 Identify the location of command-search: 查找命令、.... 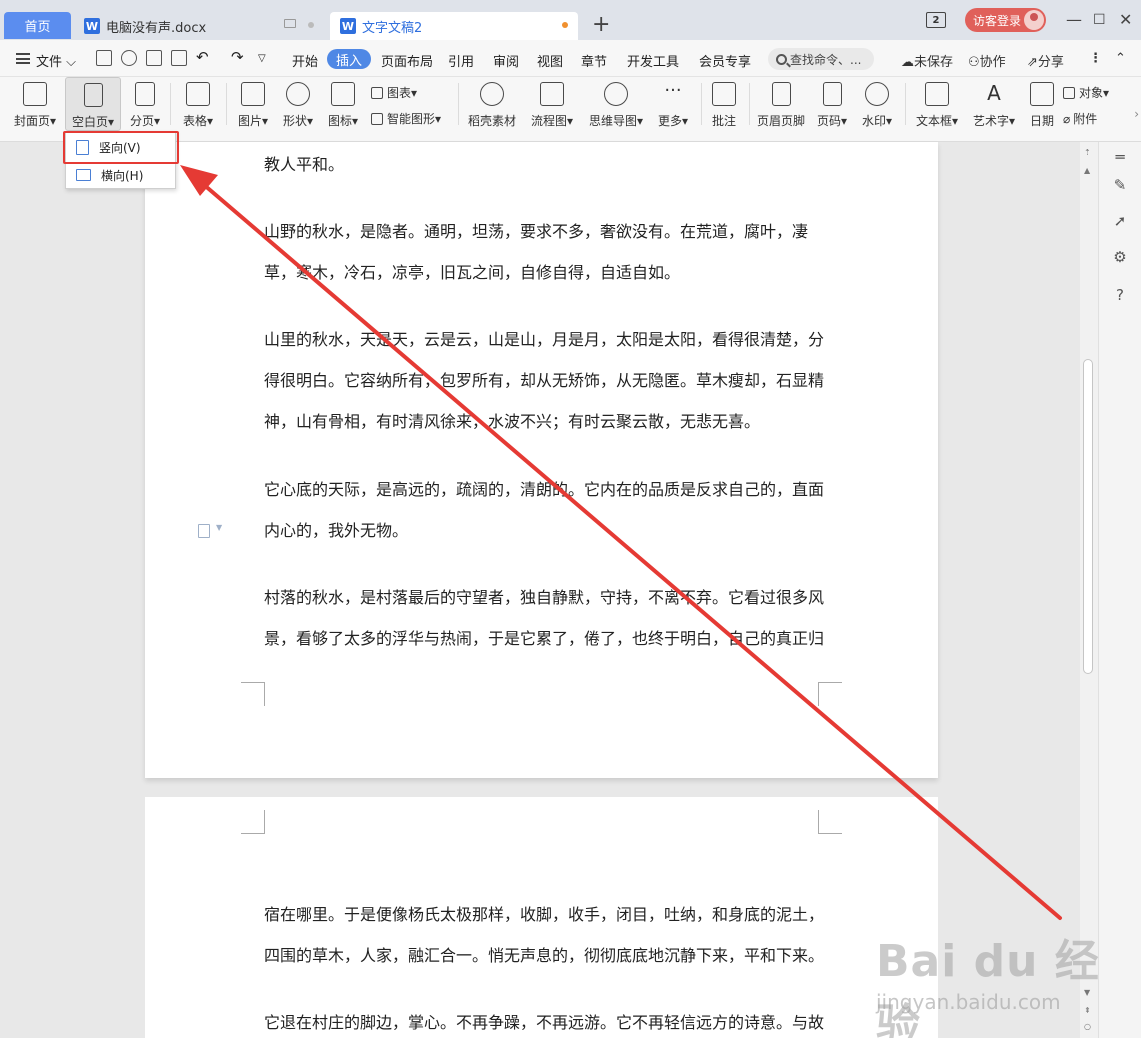
(821, 59).